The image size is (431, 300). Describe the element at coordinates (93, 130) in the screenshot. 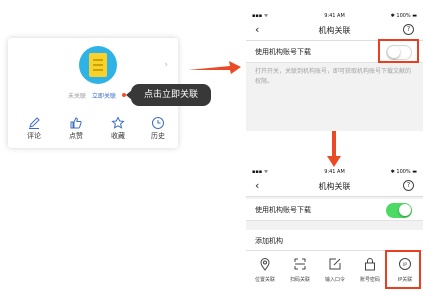

I see `card-action-bar: 评论 点赞 收藏 历史` at that location.